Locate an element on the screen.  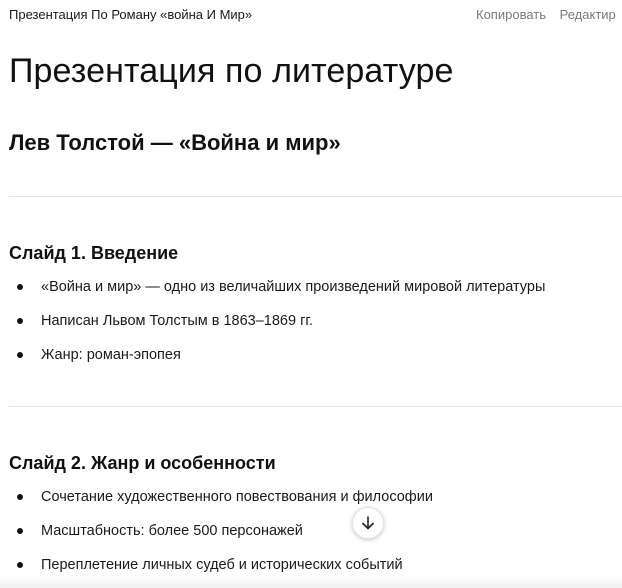
scroll-down-button is located at coordinates (368, 523).